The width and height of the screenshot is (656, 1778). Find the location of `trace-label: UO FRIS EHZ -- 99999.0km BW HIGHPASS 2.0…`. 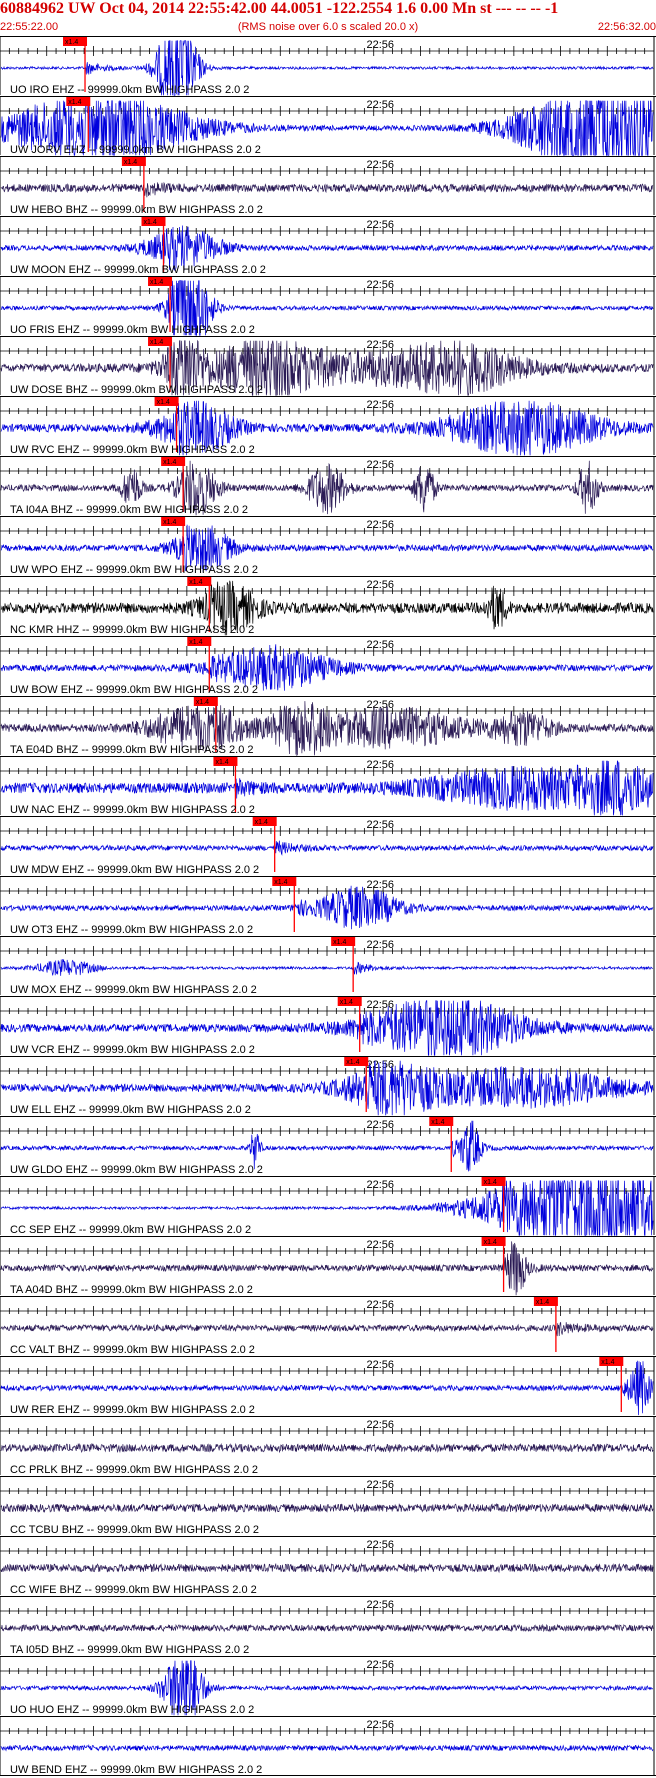

trace-label: UO FRIS EHZ -- 99999.0km BW HIGHPASS 2.0… is located at coordinates (132, 330).